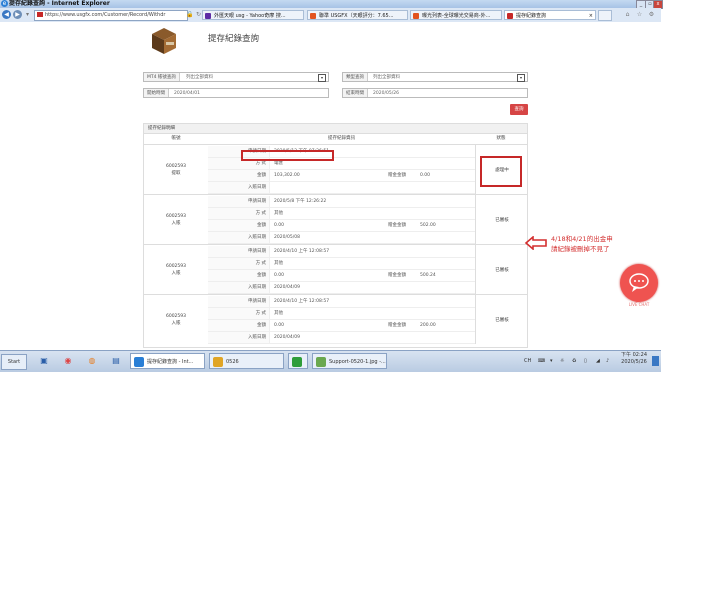 This screenshot has height=600, width=720. Describe the element at coordinates (300, 201) in the screenshot. I see `apply-date-value: 2020/5/8 下午 12:26:22` at that location.